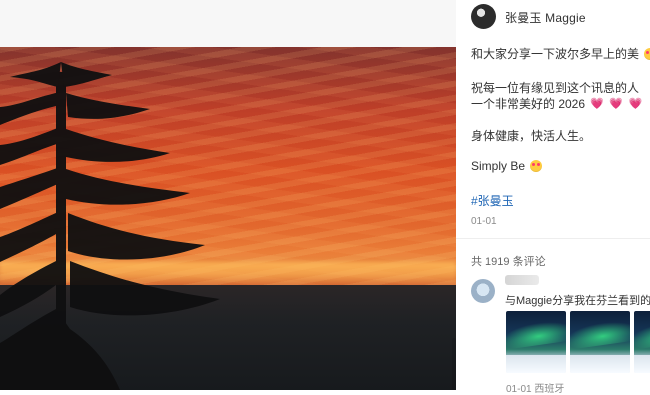 The image size is (650, 395). I want to click on post-line-5-text: Simply Be, so click(498, 166).